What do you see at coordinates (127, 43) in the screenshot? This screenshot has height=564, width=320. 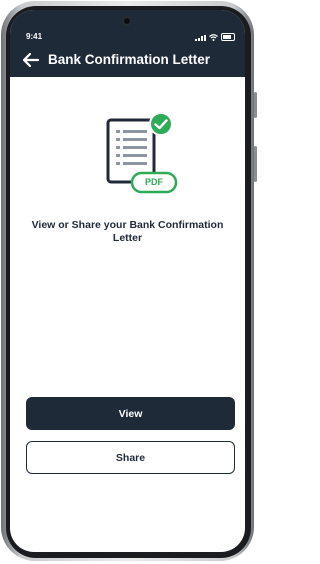 I see `app-header: 9:41 Bank Confirmation Letter` at bounding box center [127, 43].